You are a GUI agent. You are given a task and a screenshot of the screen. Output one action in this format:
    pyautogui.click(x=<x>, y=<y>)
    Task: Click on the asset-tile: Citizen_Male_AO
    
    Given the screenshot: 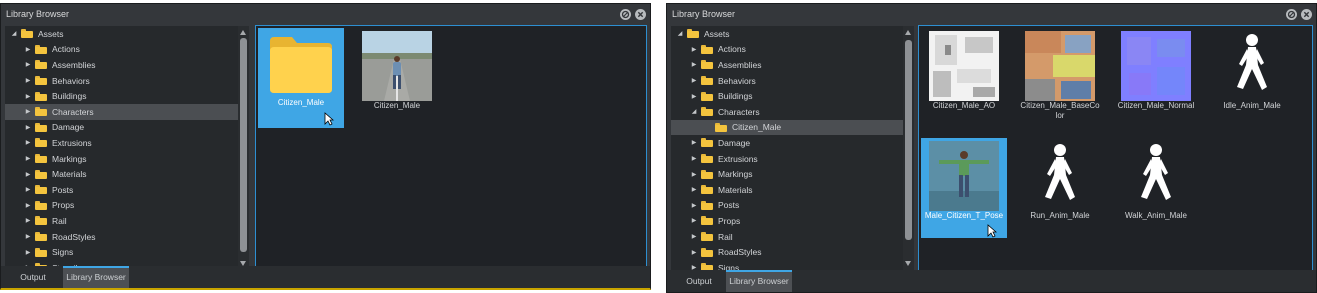 What is the action you would take?
    pyautogui.click(x=964, y=78)
    